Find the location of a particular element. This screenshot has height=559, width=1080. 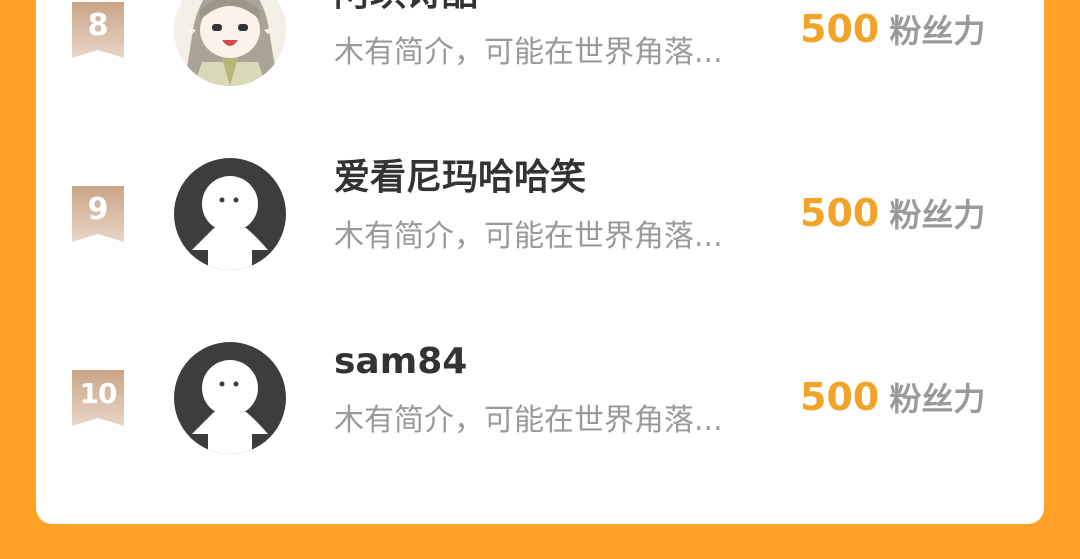

user-name: 爱看尼玛哈哈笑 is located at coordinates (460, 178).